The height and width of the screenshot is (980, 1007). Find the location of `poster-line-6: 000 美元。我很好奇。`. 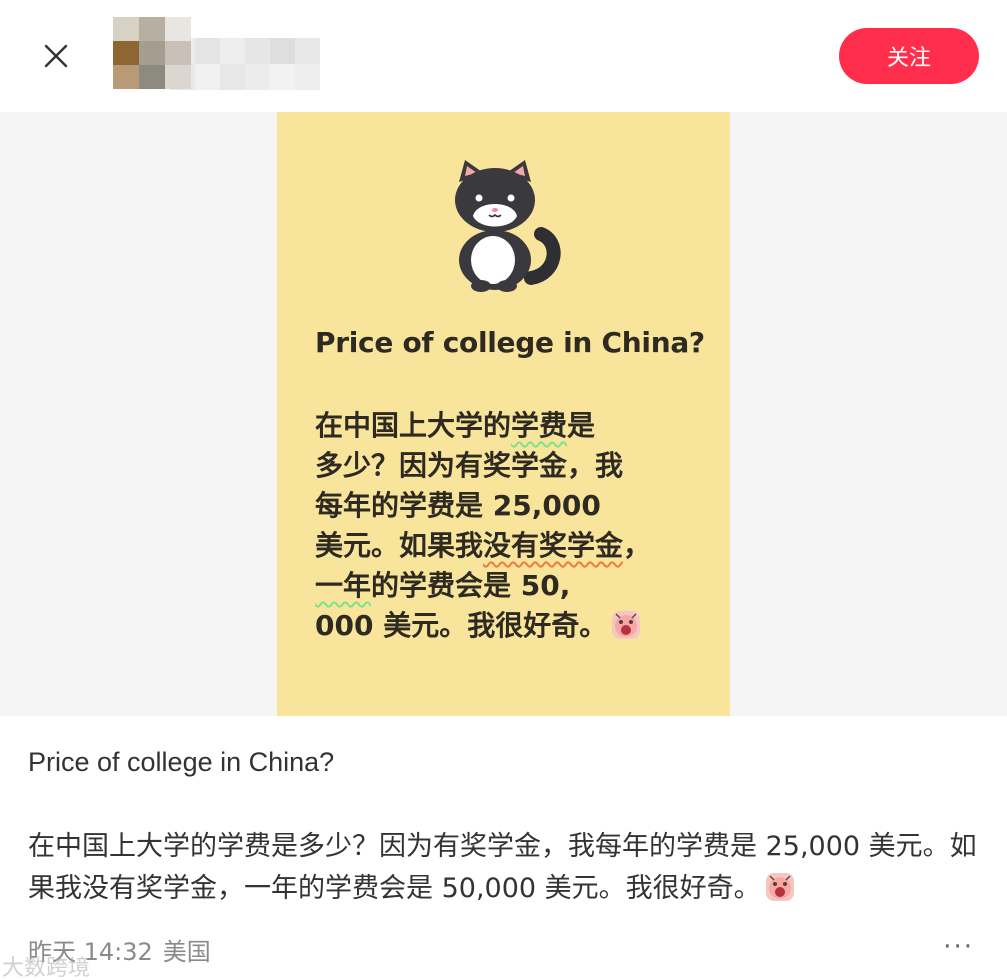

poster-line-6: 000 美元。我很好奇。 is located at coordinates (505, 626).